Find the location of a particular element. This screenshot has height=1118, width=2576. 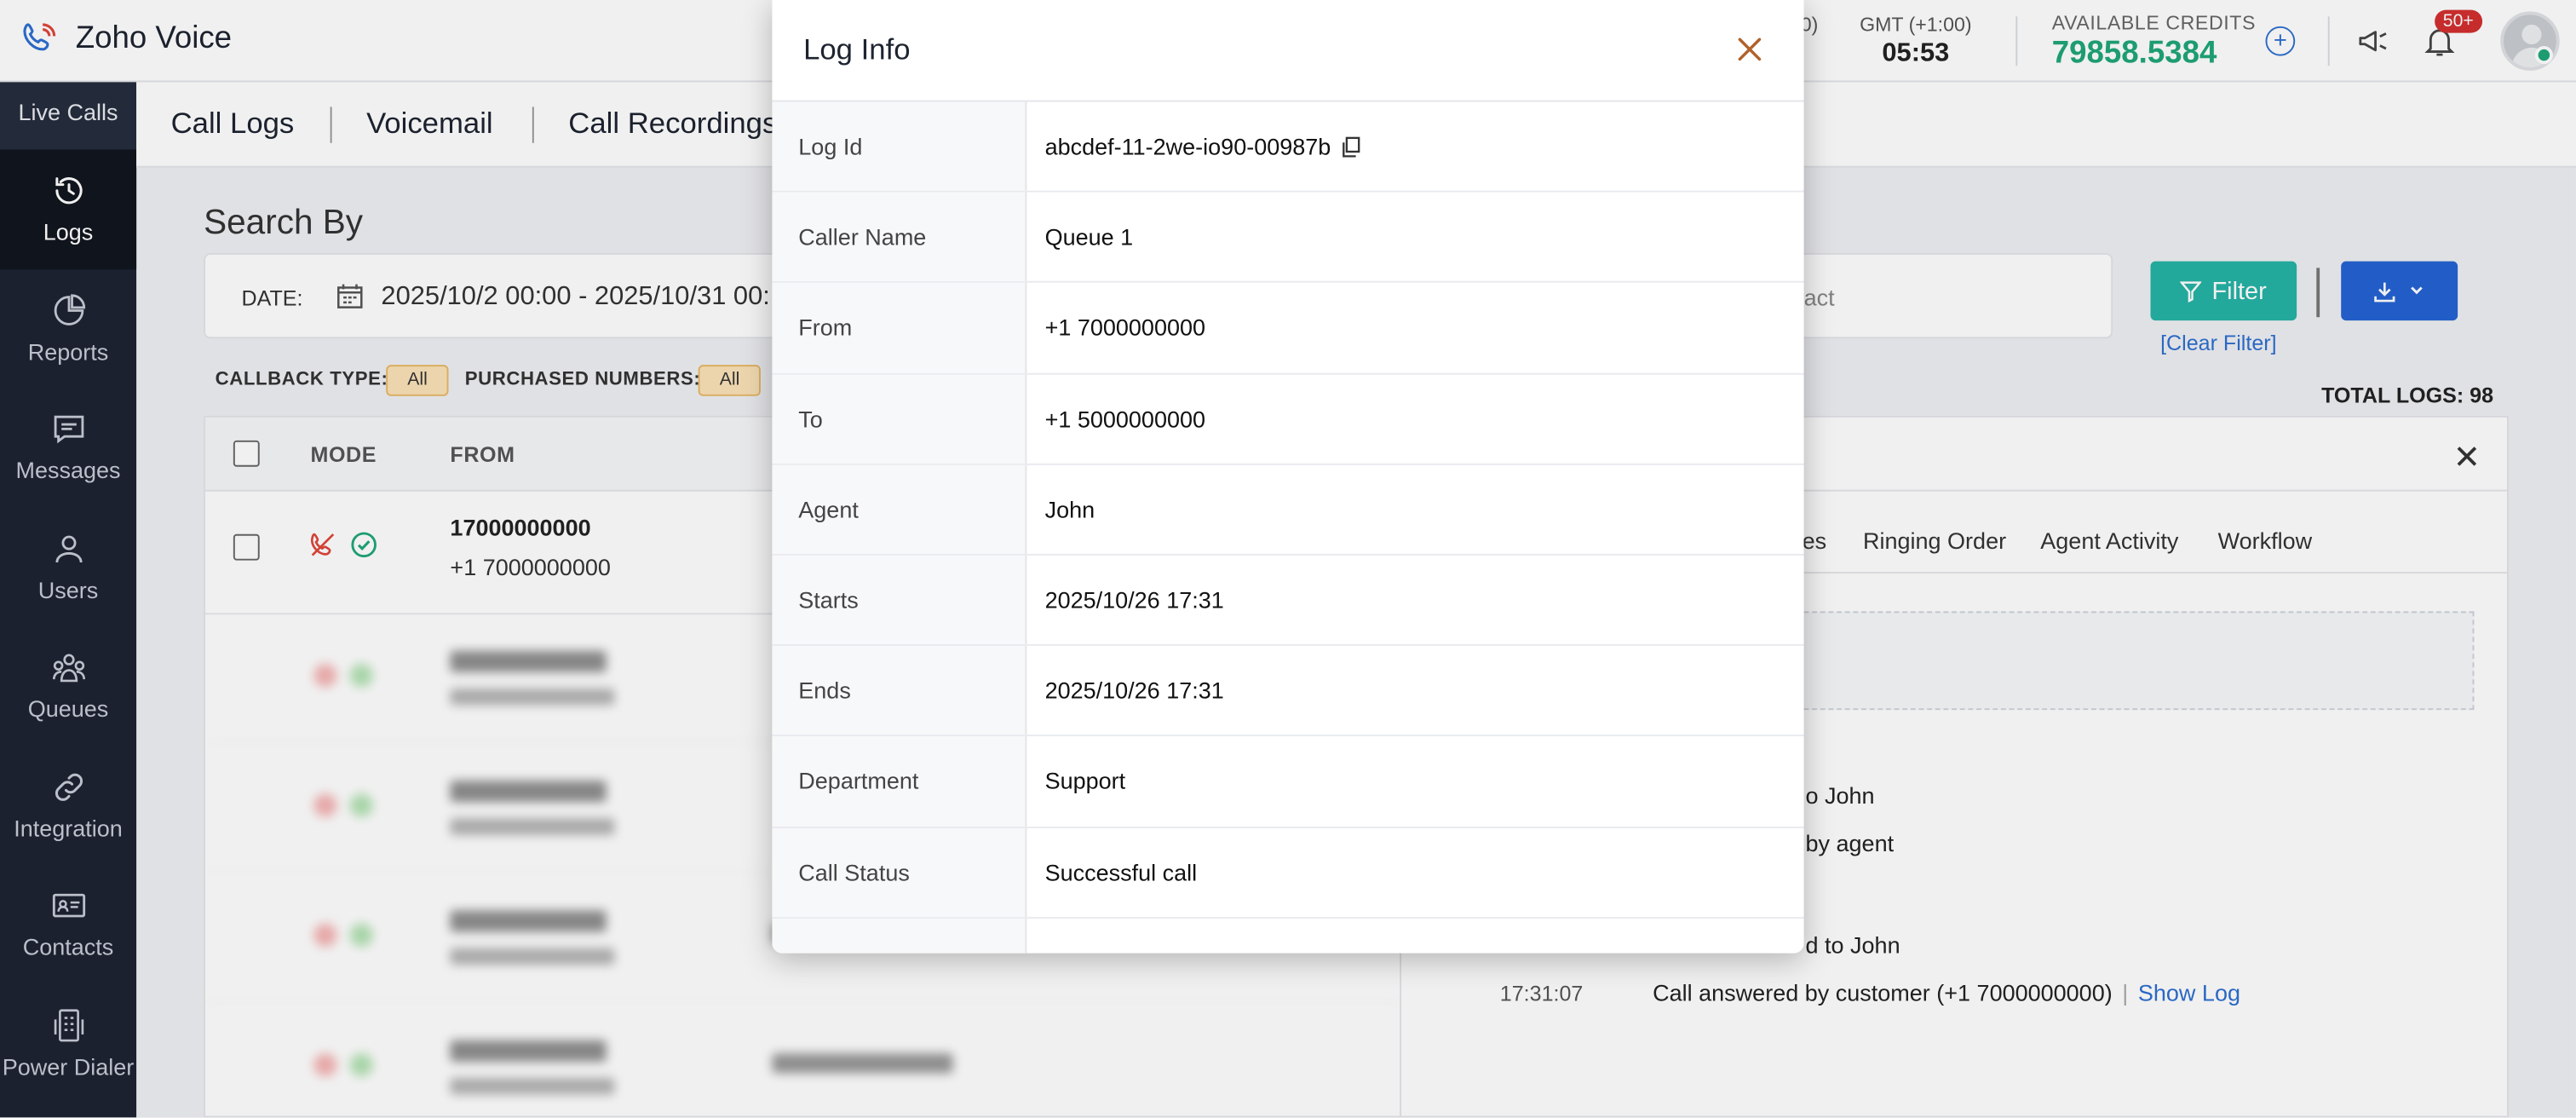

info-value: Successful call is located at coordinates (1121, 871).